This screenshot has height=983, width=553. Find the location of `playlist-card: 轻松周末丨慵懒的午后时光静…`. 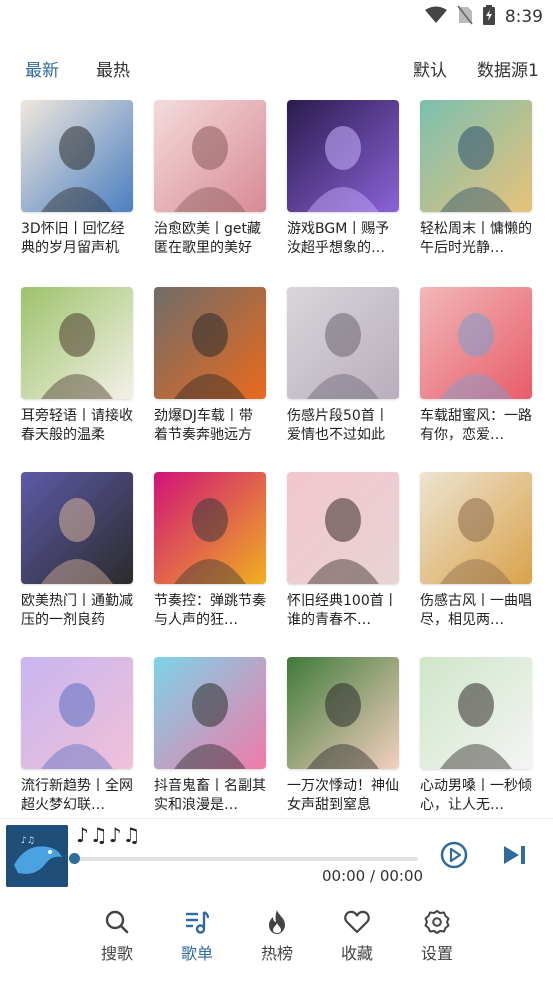

playlist-card: 轻松周末丨慵懒的午后时光静… is located at coordinates (476, 179).